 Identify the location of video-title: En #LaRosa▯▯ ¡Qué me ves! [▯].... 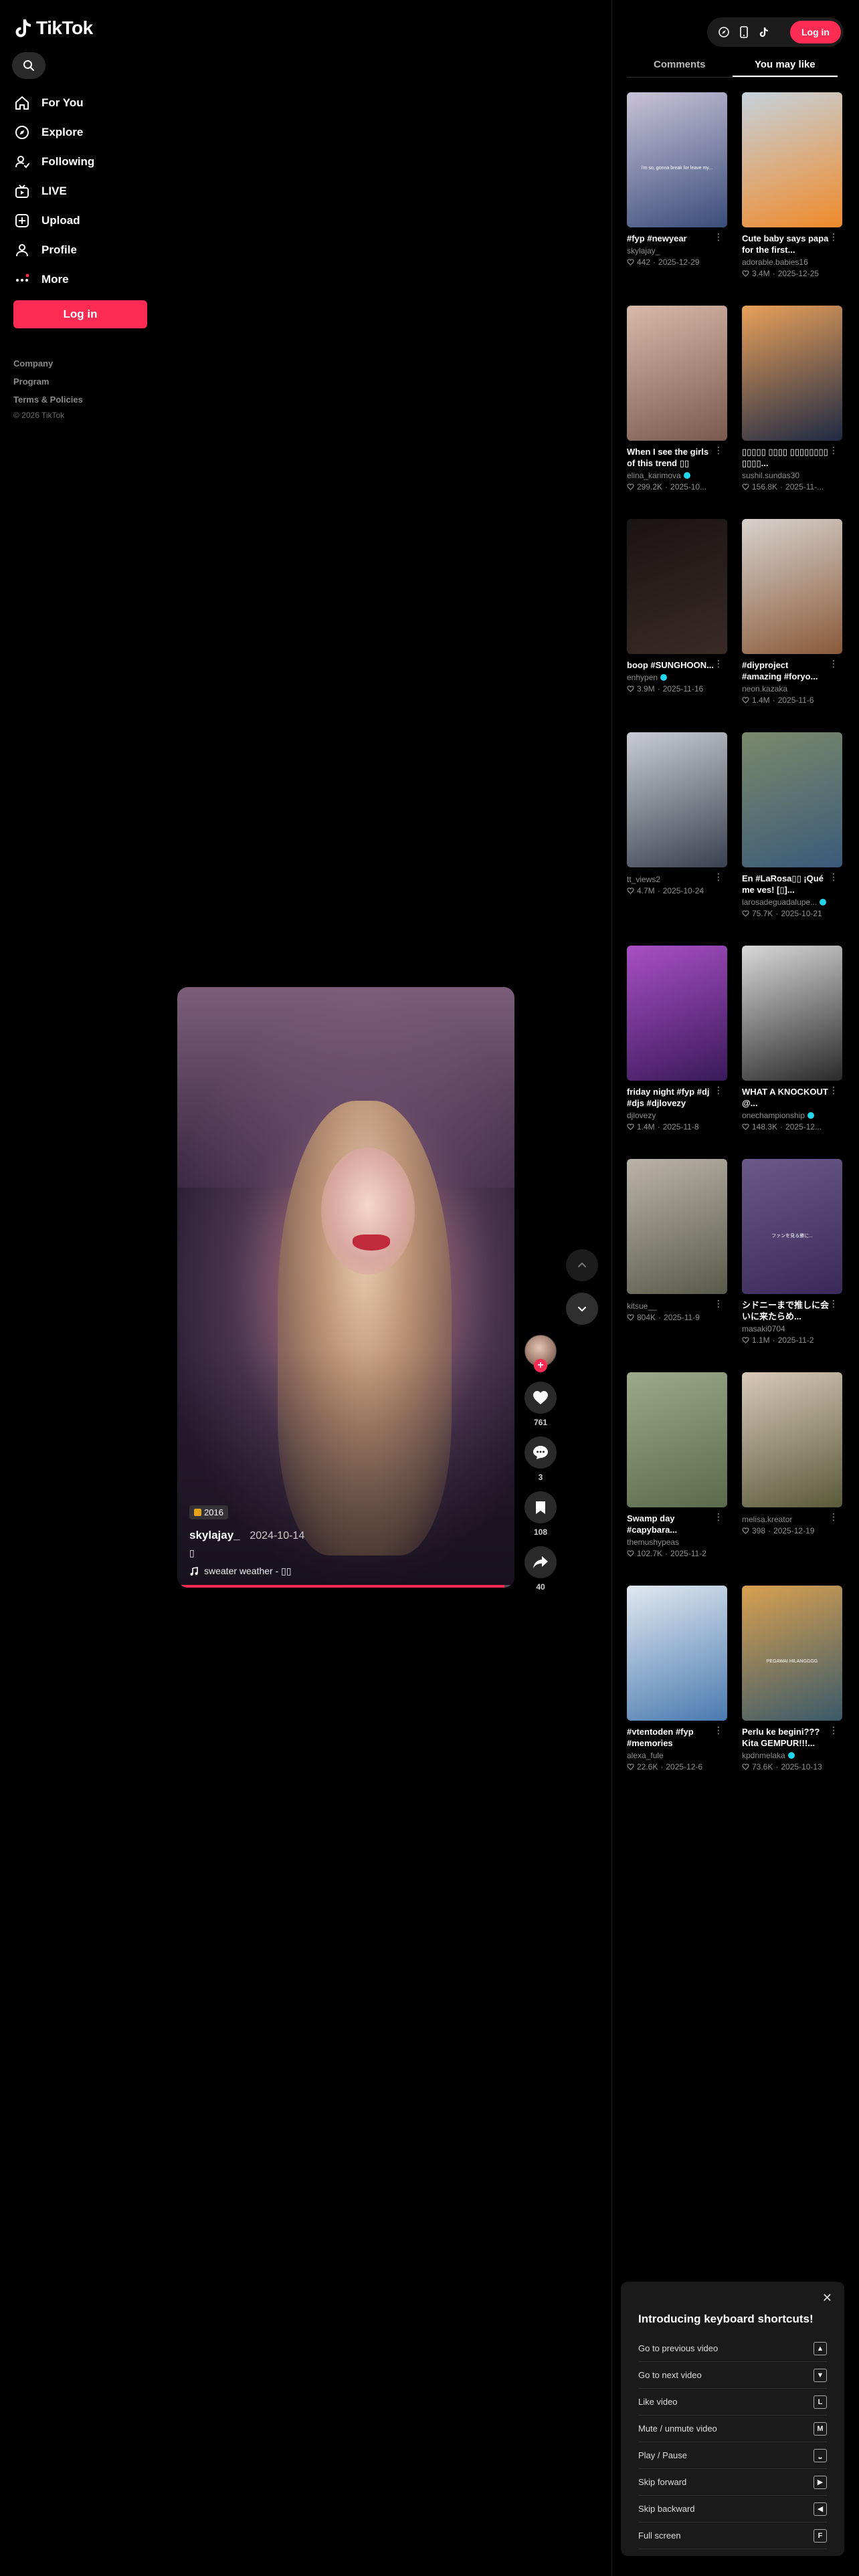
(786, 884).